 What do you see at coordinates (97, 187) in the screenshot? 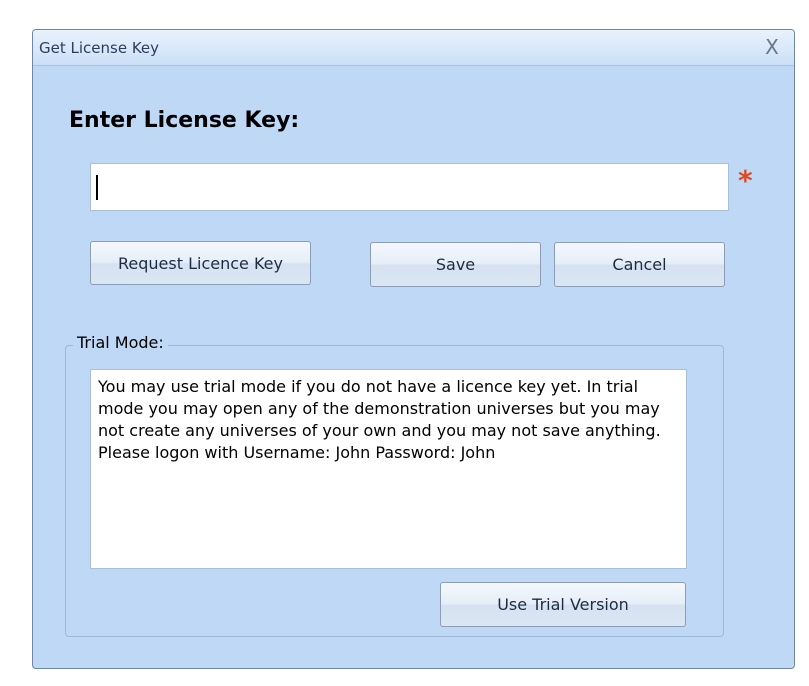
I see `text-caret` at bounding box center [97, 187].